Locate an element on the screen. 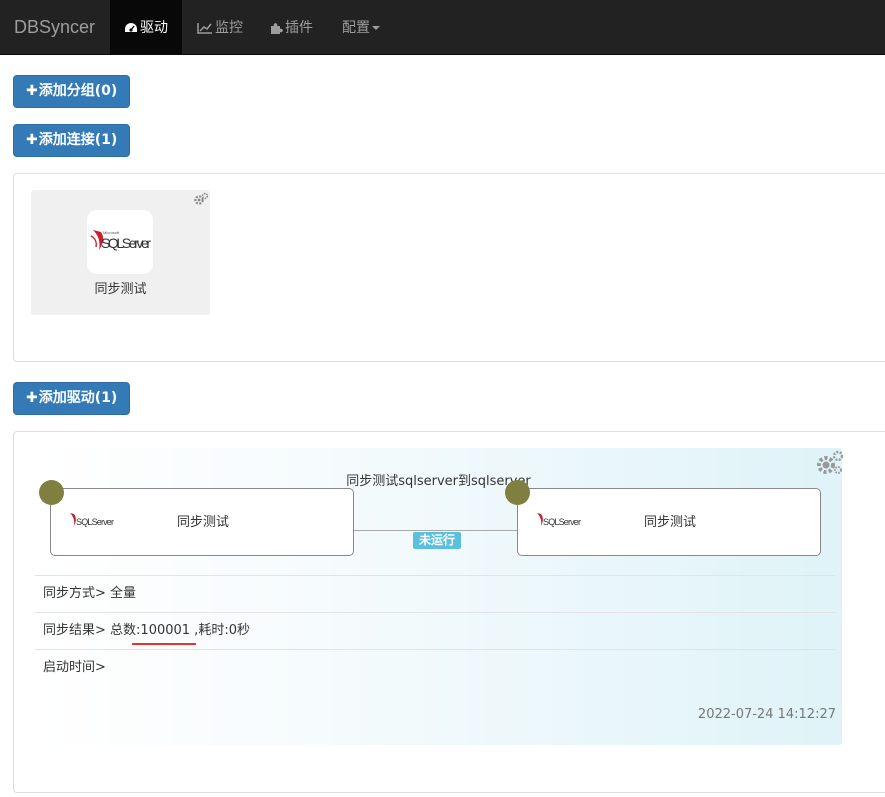 This screenshot has width=885, height=797. puzzle-icon is located at coordinates (277, 28).